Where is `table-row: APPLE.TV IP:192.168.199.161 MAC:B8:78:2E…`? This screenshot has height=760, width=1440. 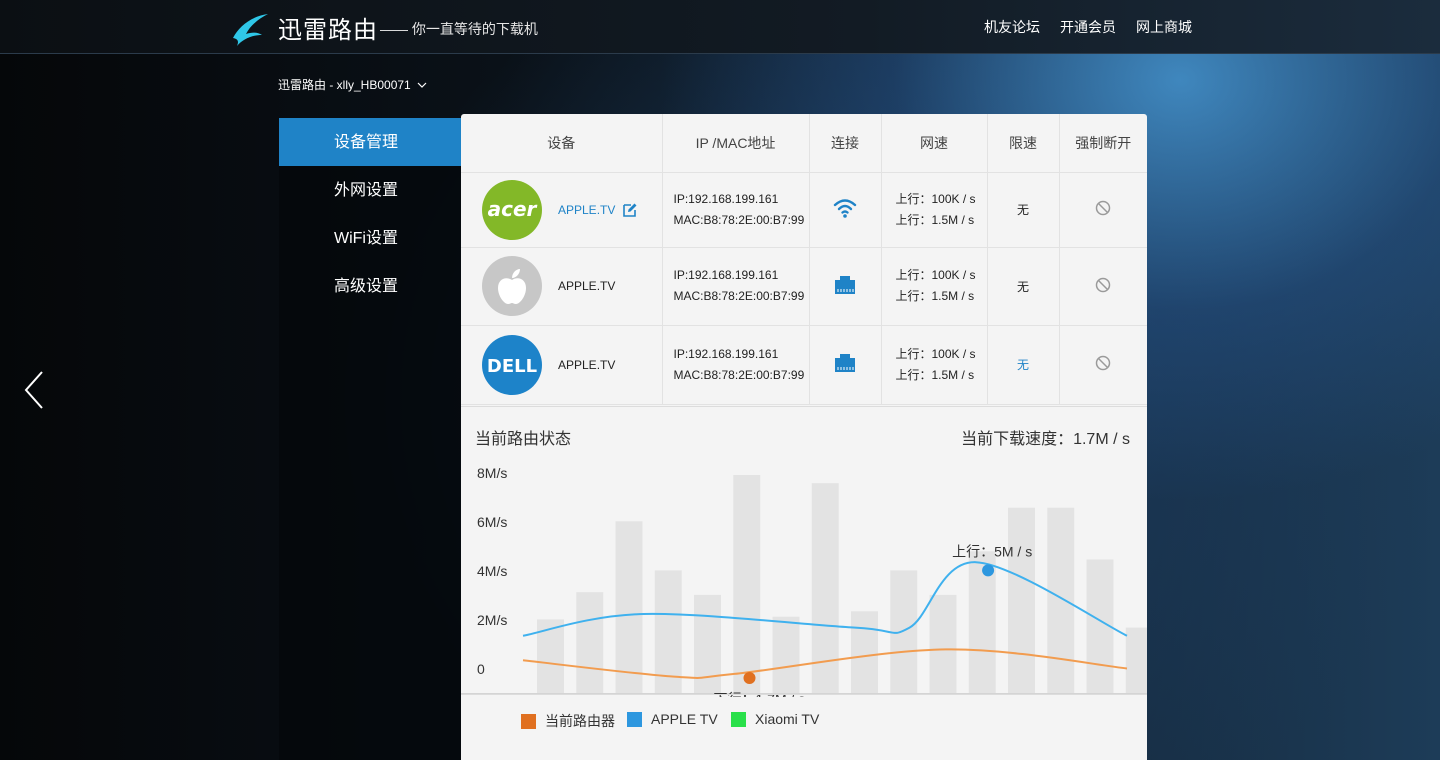 table-row: APPLE.TV IP:192.168.199.161 MAC:B8:78:2E… is located at coordinates (804, 286).